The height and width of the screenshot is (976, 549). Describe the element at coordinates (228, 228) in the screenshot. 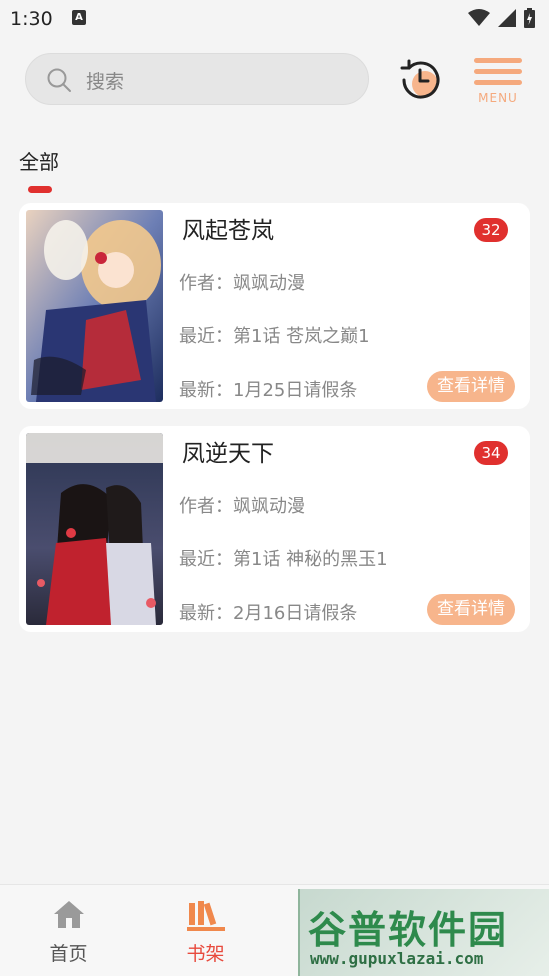

I see `book-title: 风起苍岚` at that location.